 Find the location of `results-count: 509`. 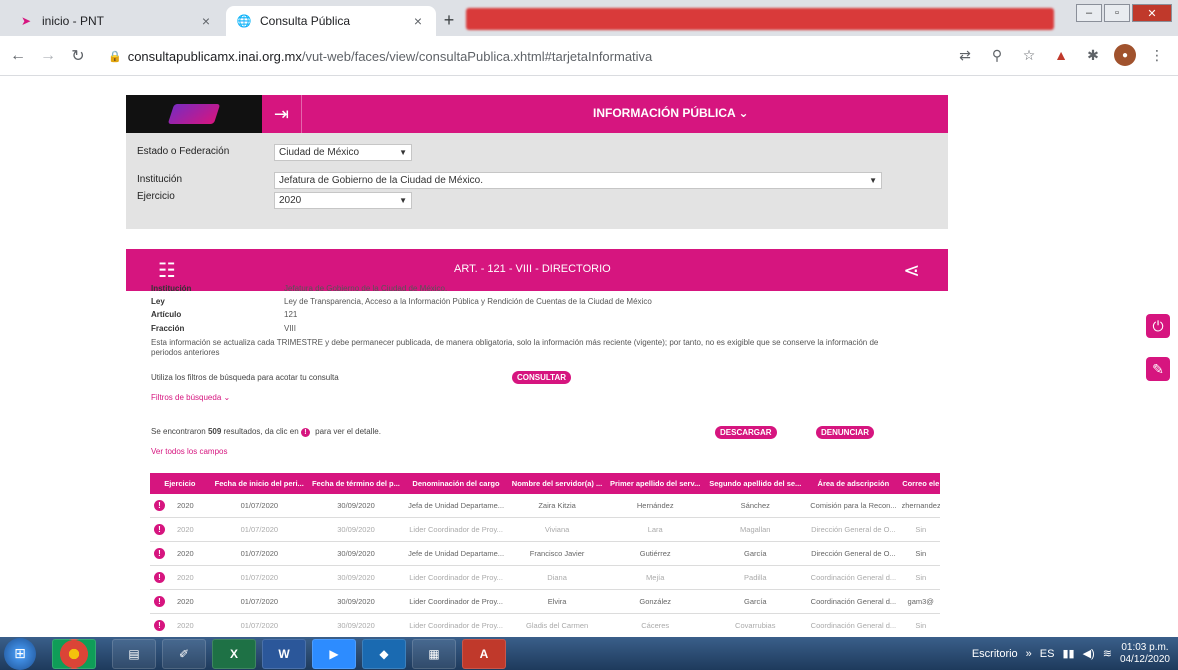

results-count: 509 is located at coordinates (214, 431).